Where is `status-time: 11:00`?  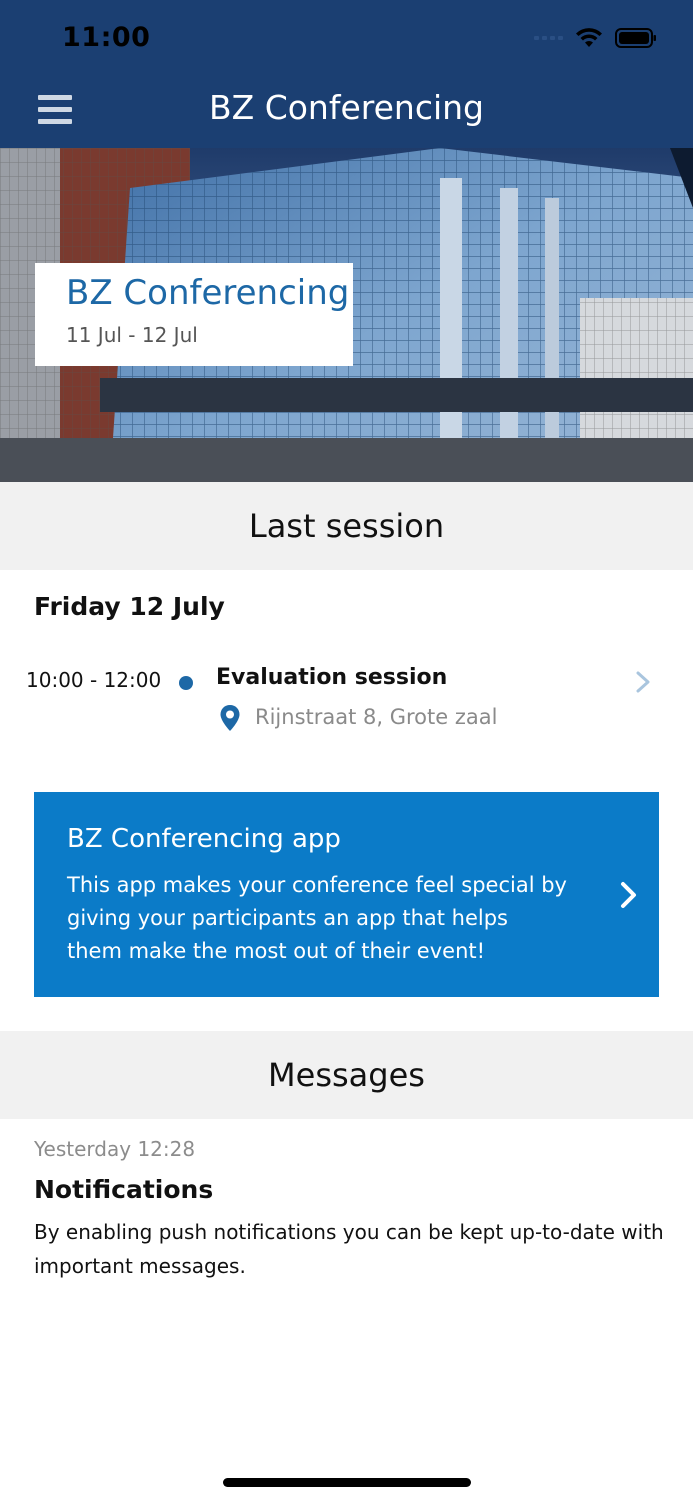 status-time: 11:00 is located at coordinates (106, 37).